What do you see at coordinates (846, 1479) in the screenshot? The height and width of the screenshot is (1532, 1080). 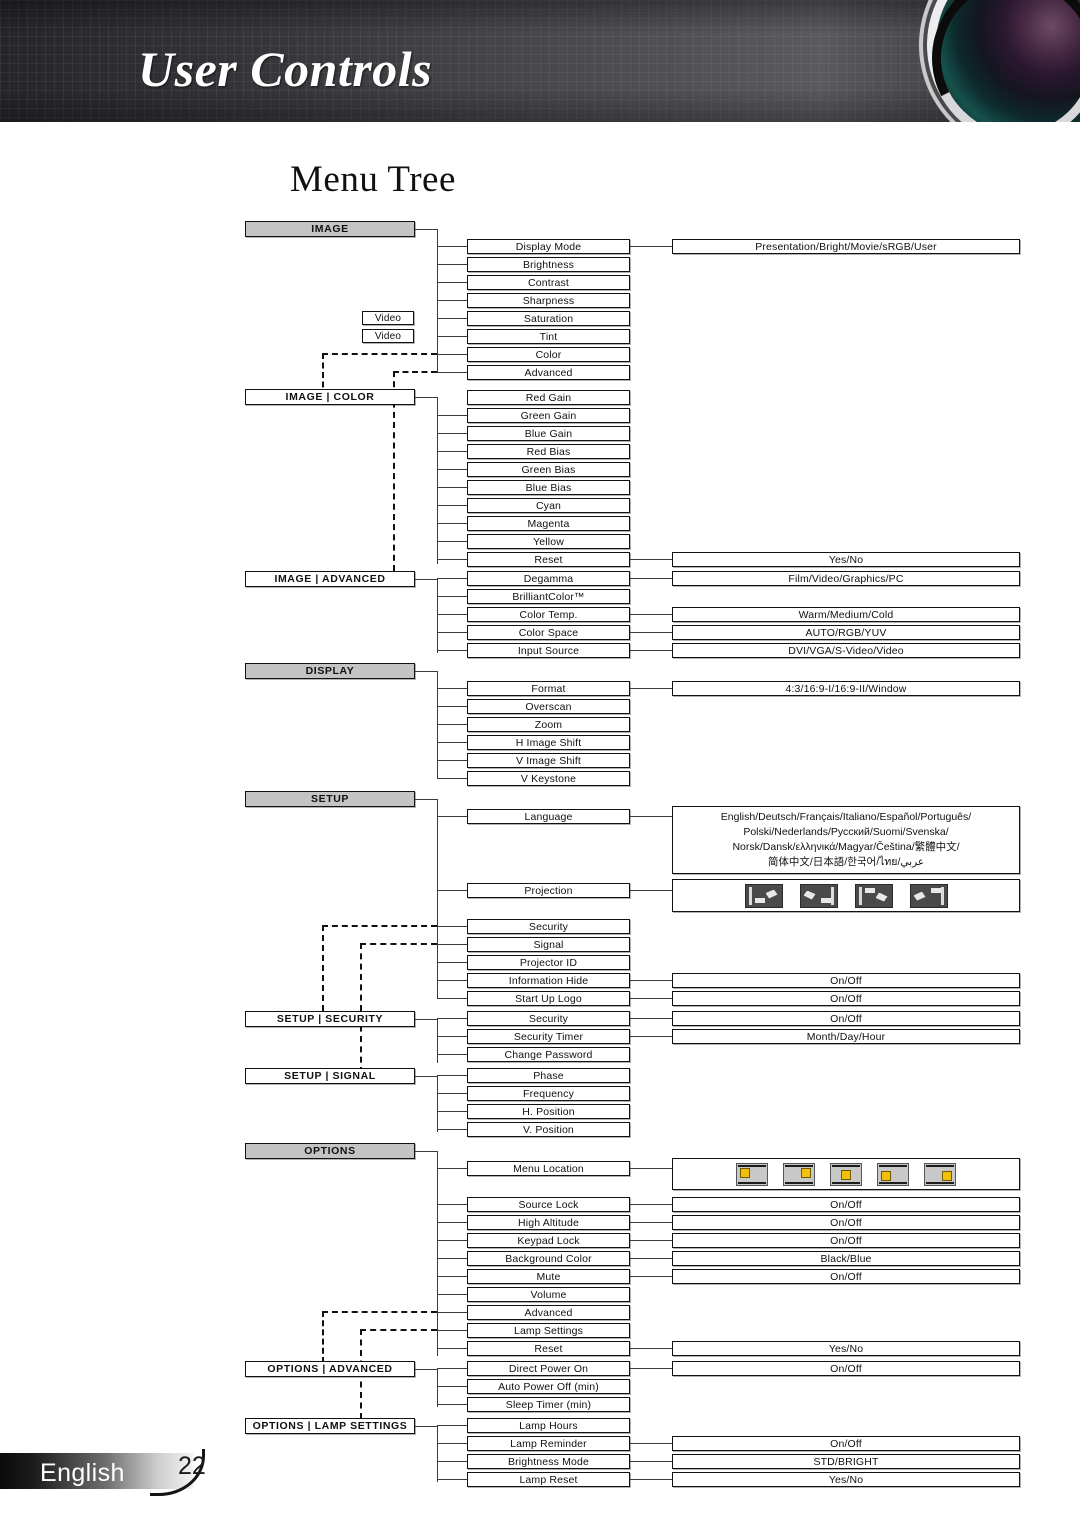 I see `node-value-lamp-reset: Yes/No` at bounding box center [846, 1479].